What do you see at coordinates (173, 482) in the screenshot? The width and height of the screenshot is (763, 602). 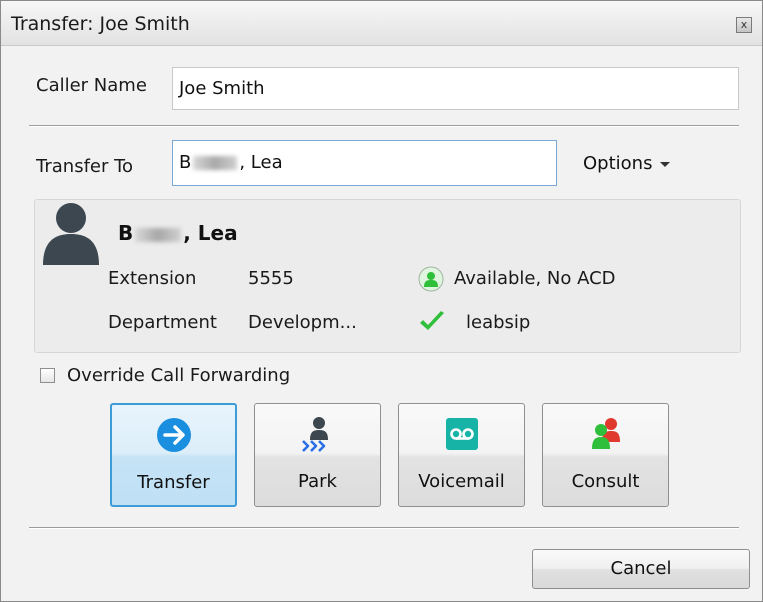 I see `transfer-label: Transfer` at bounding box center [173, 482].